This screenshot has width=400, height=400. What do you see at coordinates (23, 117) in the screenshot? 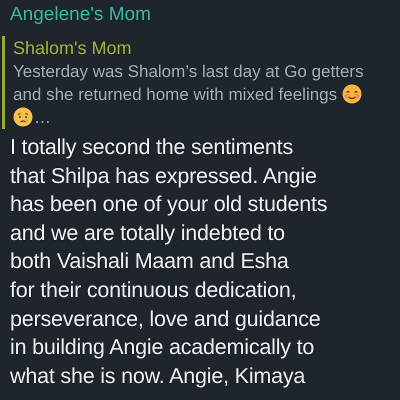
I see `crying-face-icon` at bounding box center [23, 117].